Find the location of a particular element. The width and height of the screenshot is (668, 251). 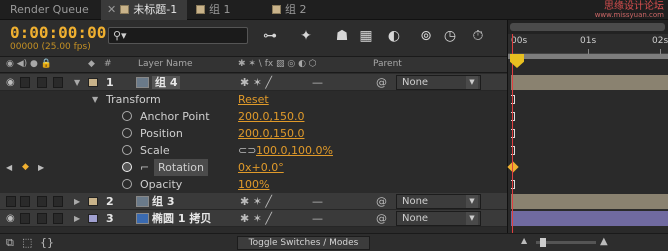

current-time-display: 0:00:00:00 is located at coordinates (58, 32).